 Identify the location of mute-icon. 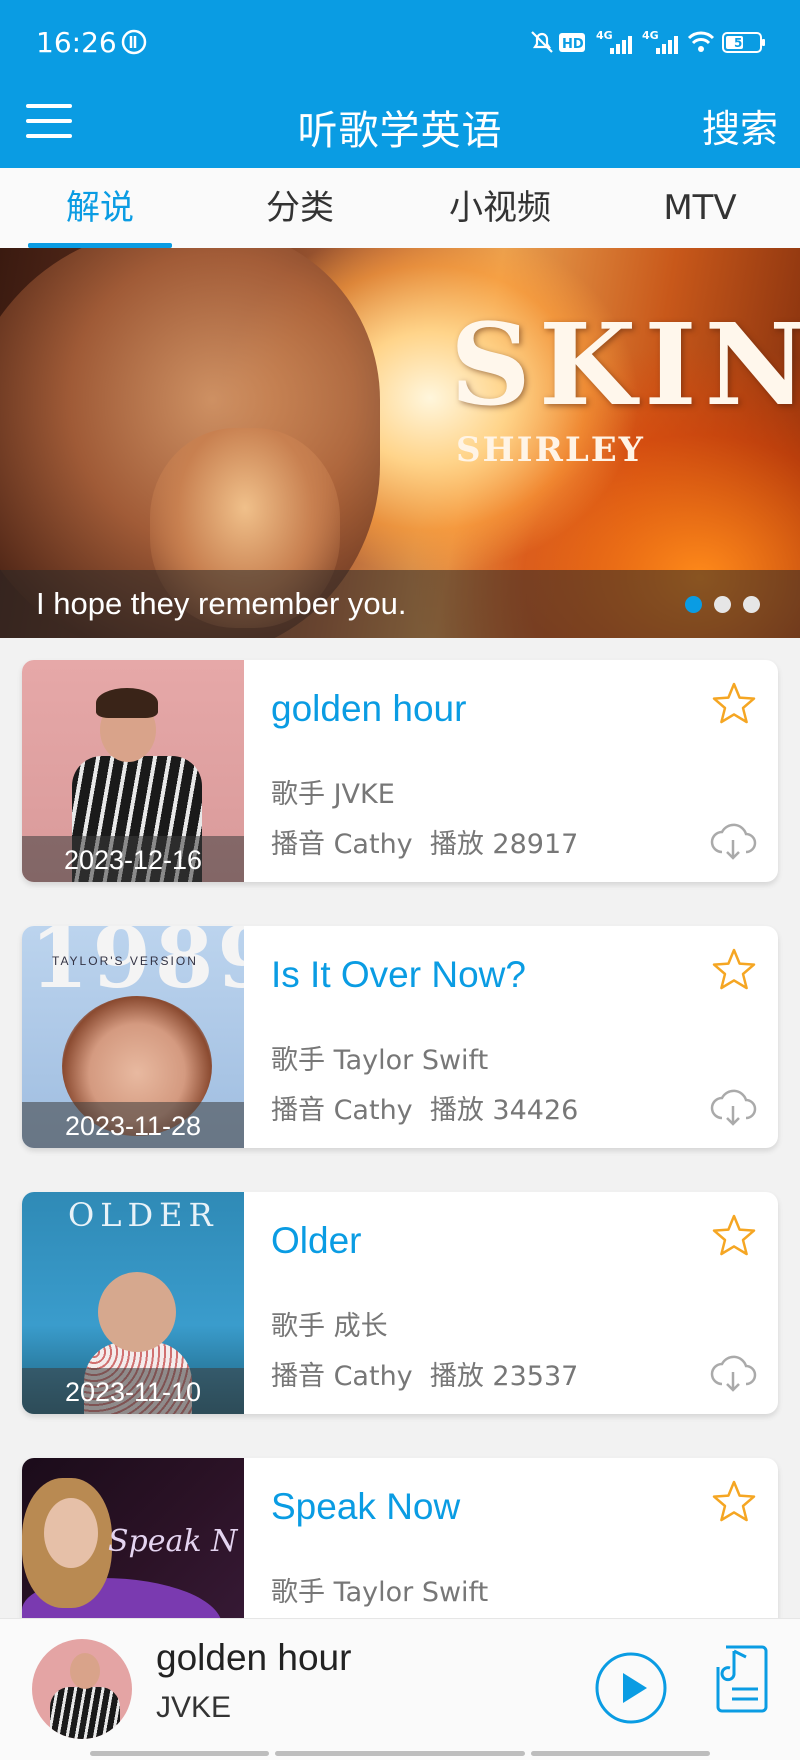
(542, 42).